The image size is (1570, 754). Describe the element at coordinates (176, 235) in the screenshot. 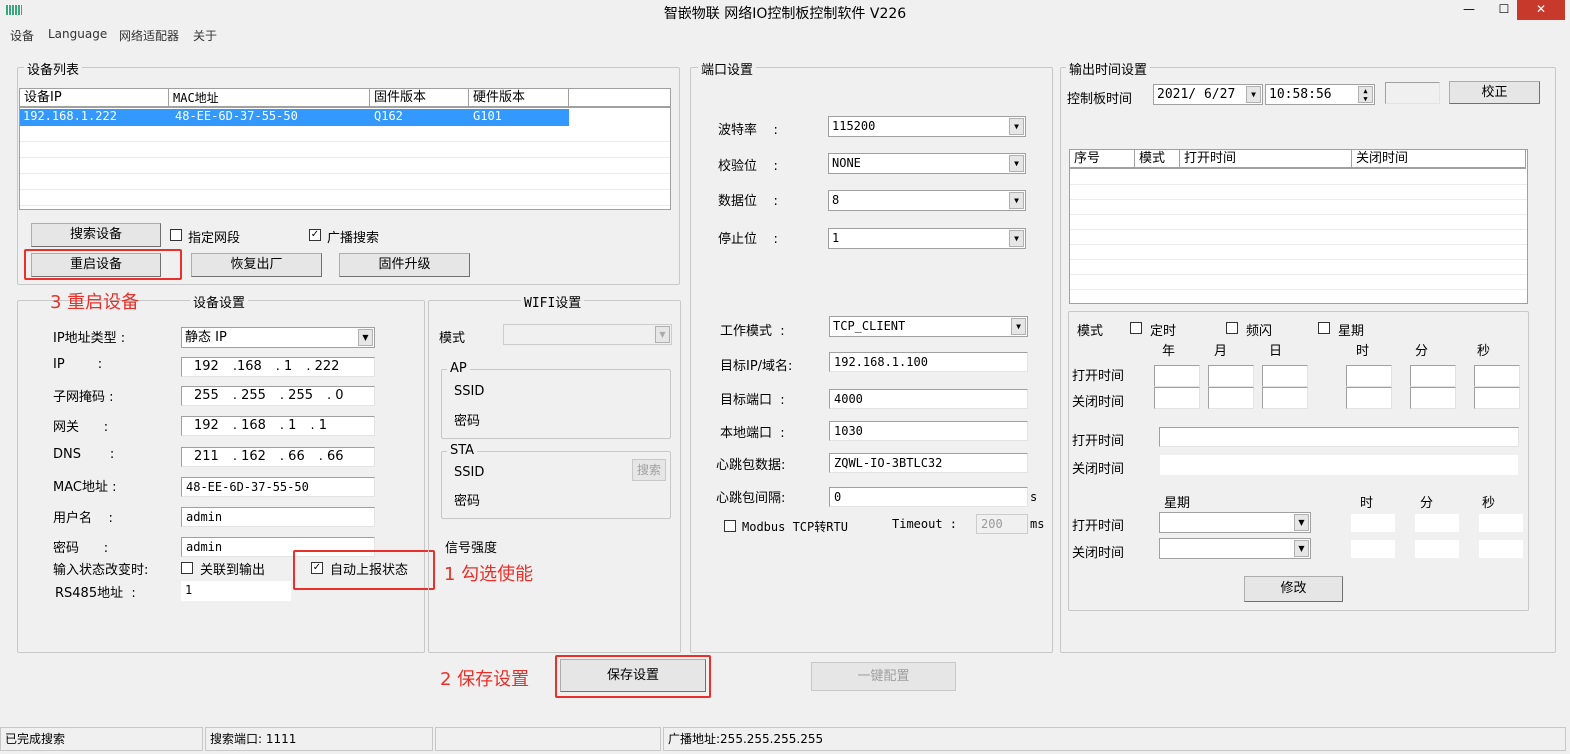

I see `specify-segment-checkbox` at that location.